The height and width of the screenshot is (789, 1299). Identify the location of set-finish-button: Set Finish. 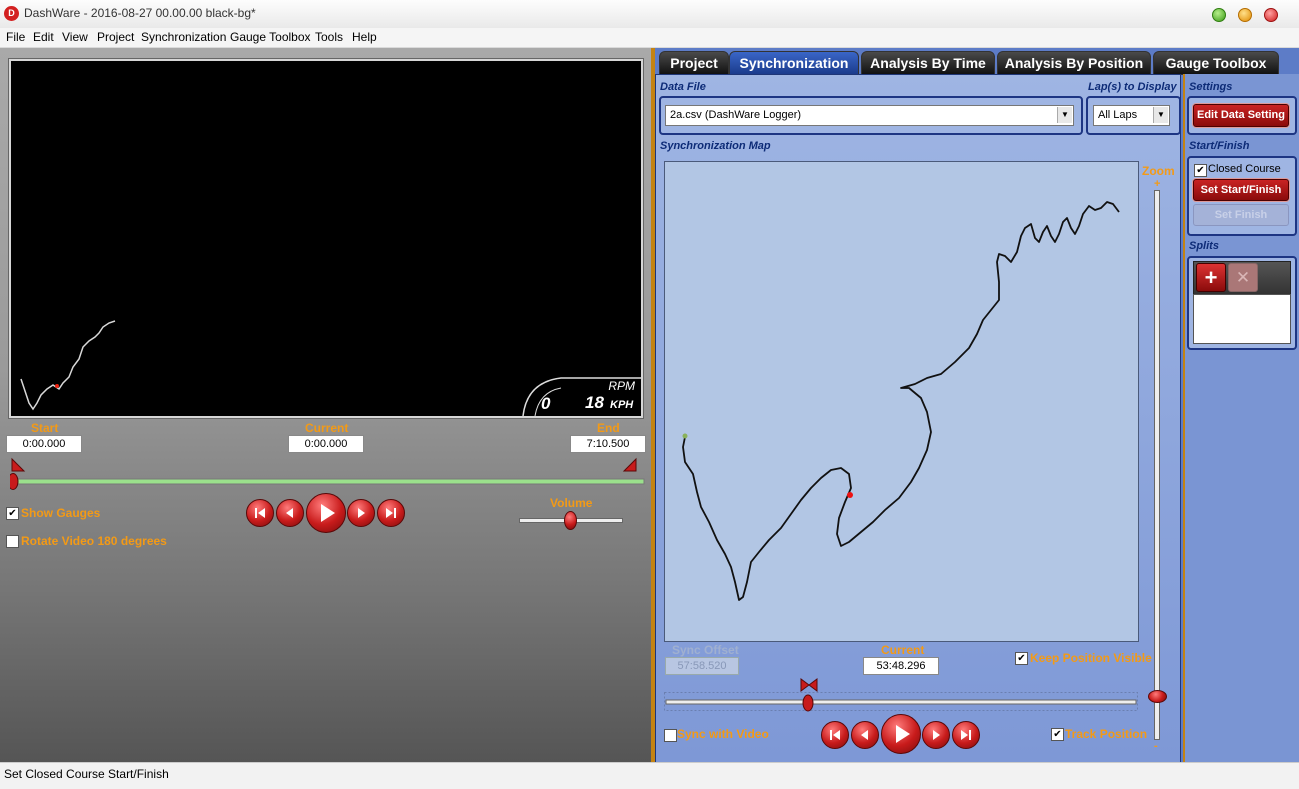
(1241, 215).